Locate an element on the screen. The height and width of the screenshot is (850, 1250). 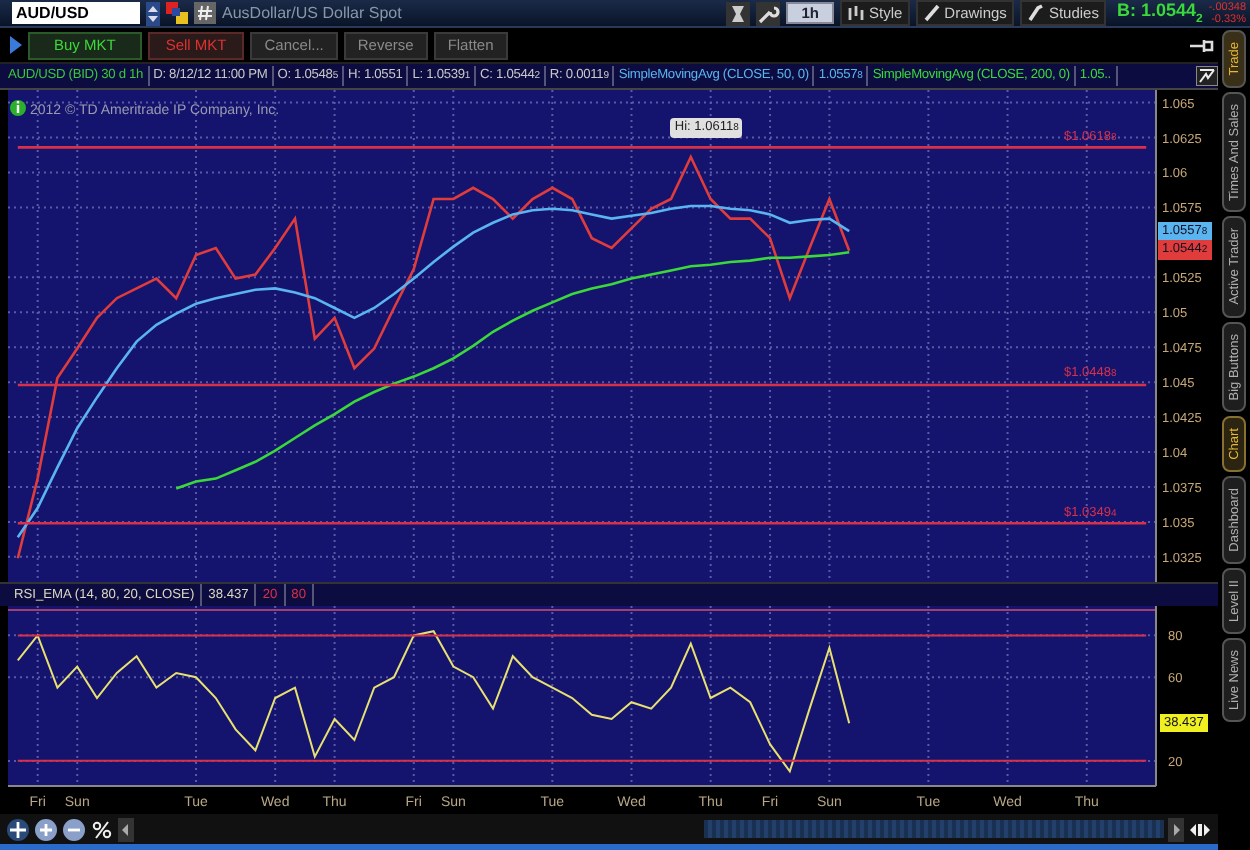
spinner-icon is located at coordinates (153, 13).